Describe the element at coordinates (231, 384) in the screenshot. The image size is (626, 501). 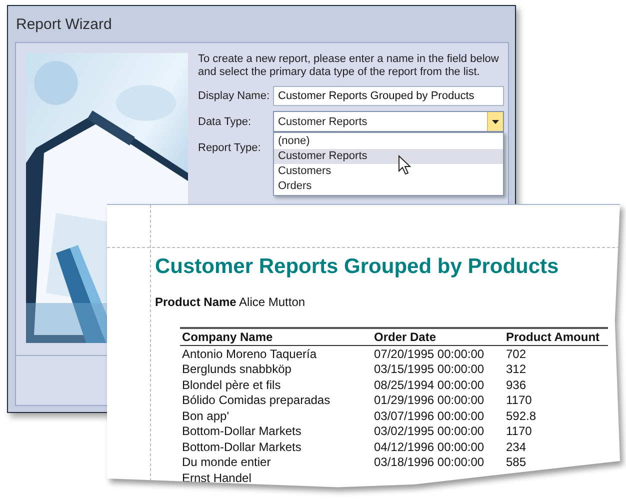
I see `table-cell-text: Blondel père et fils` at that location.